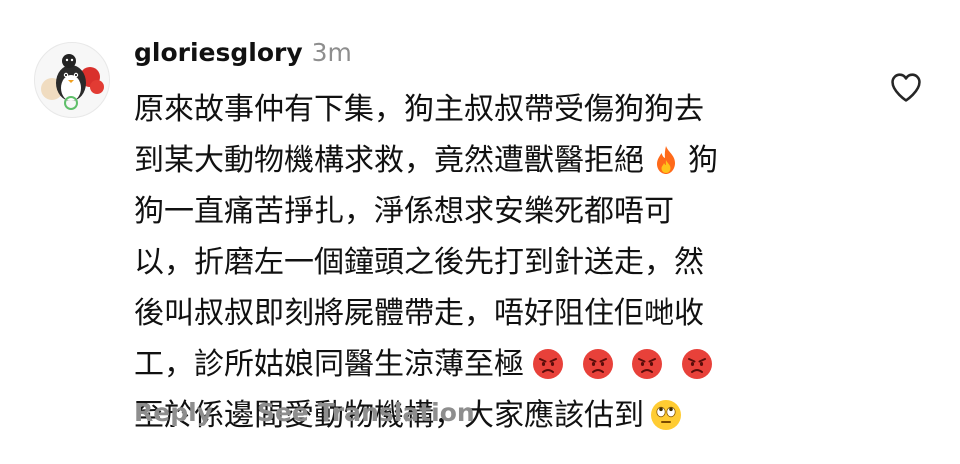  Describe the element at coordinates (173, 412) in the screenshot. I see `reply-button: Reply` at that location.